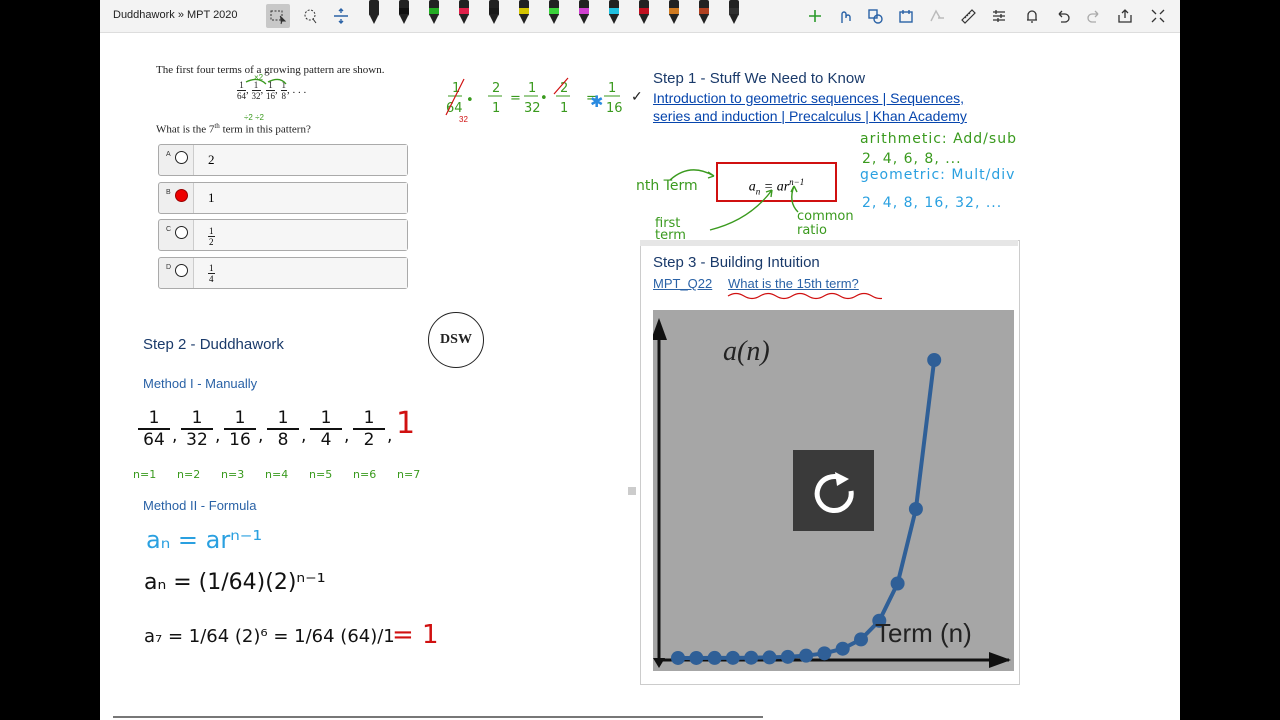  Describe the element at coordinates (597, 102) in the screenshot. I see `star-mark-icon: ✱` at that location.